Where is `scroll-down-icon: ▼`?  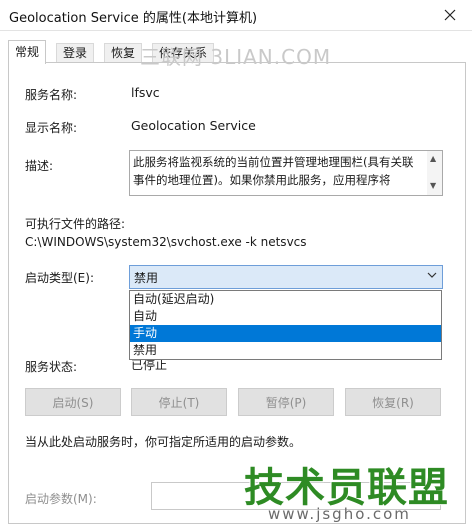 scroll-down-icon: ▼ is located at coordinates (433, 185).